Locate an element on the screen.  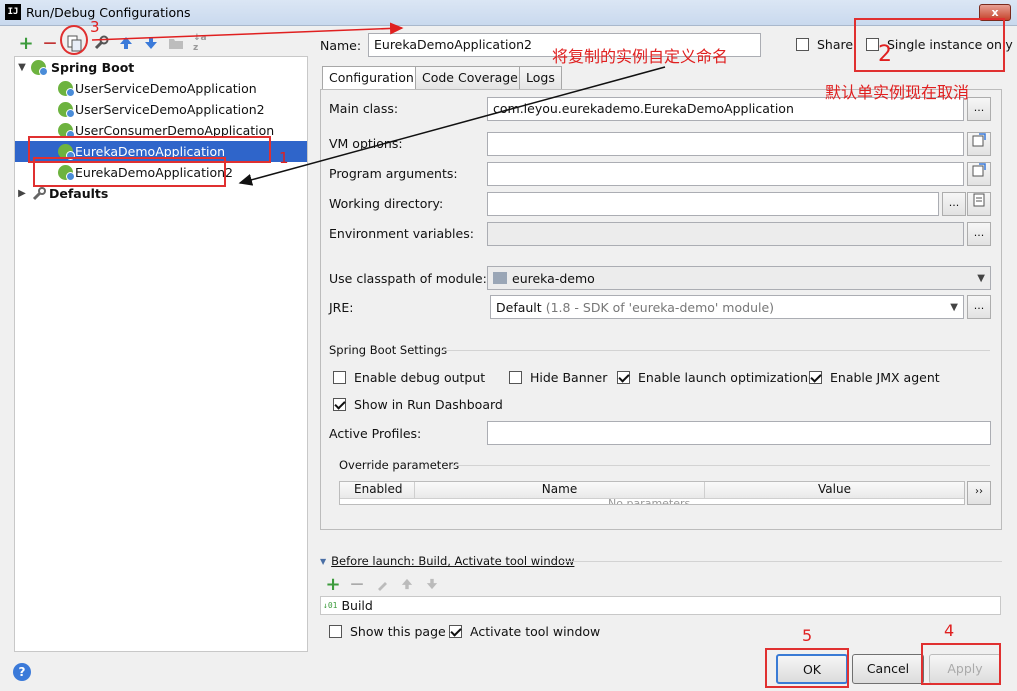
enable-debug-row: Enable debug output is located at coordinates (409, 377).